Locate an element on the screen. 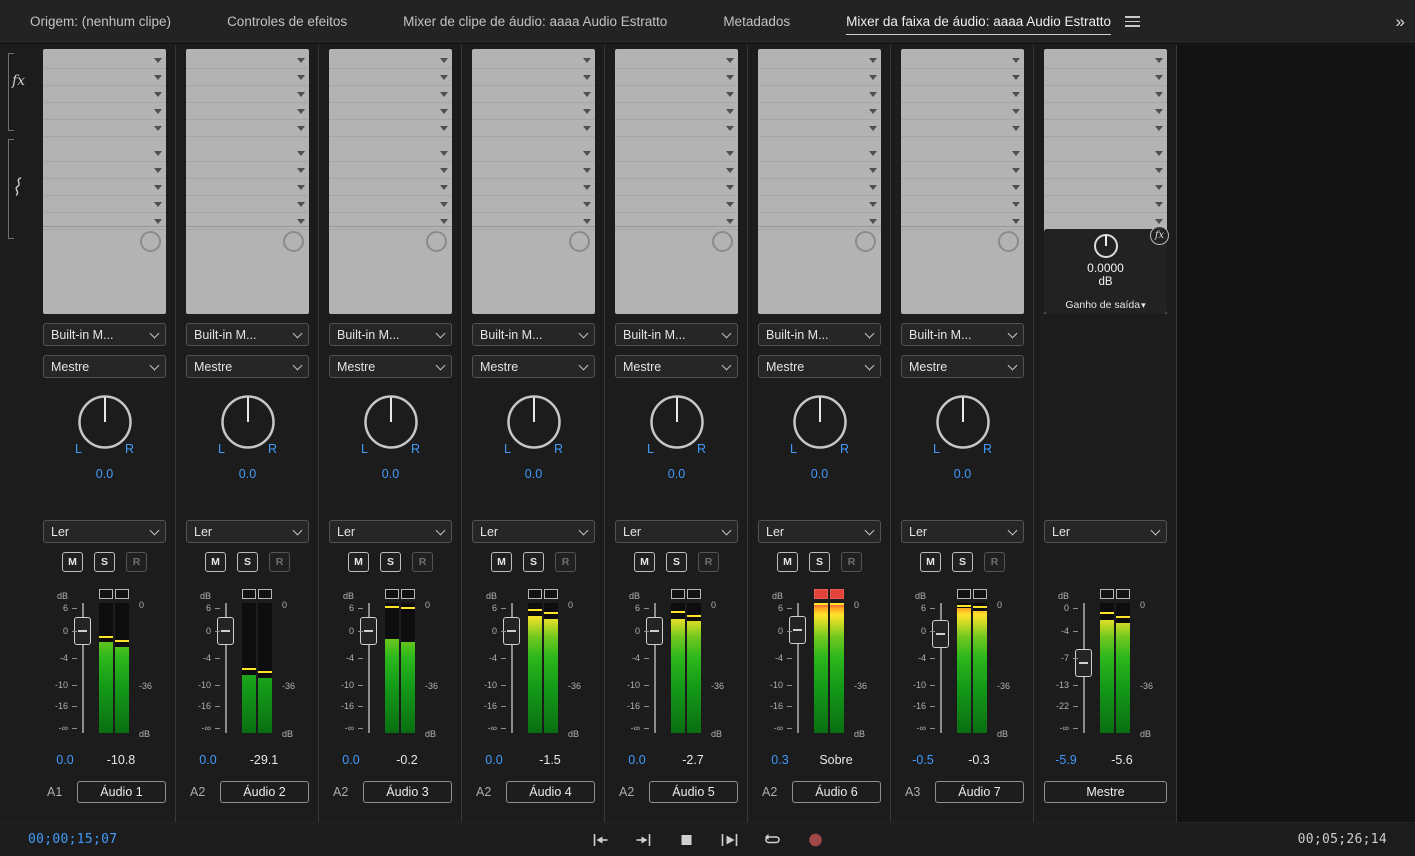 Image resolution: width=1415 pixels, height=856 pixels. output-gain-value: 0.0000 is located at coordinates (1105, 268).